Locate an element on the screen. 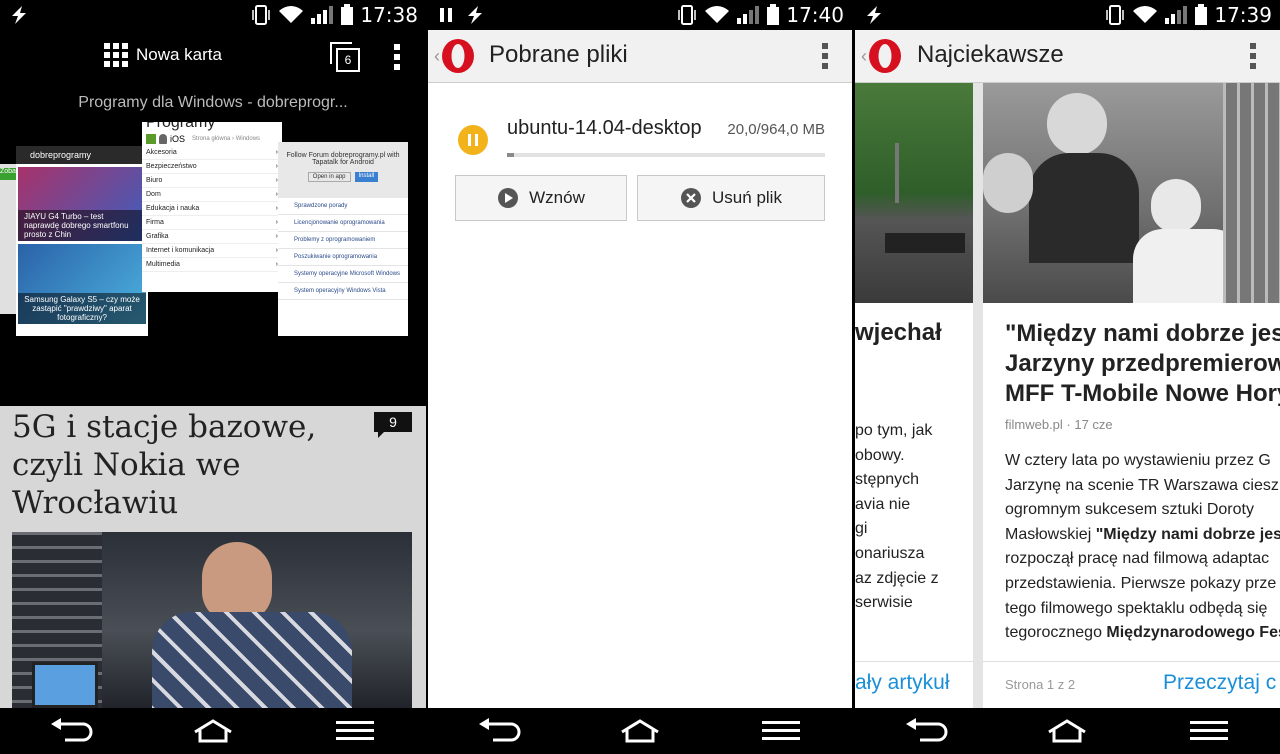 This screenshot has width=1280, height=754. card-source: filmweb.pl · 17 cze is located at coordinates (1059, 424).